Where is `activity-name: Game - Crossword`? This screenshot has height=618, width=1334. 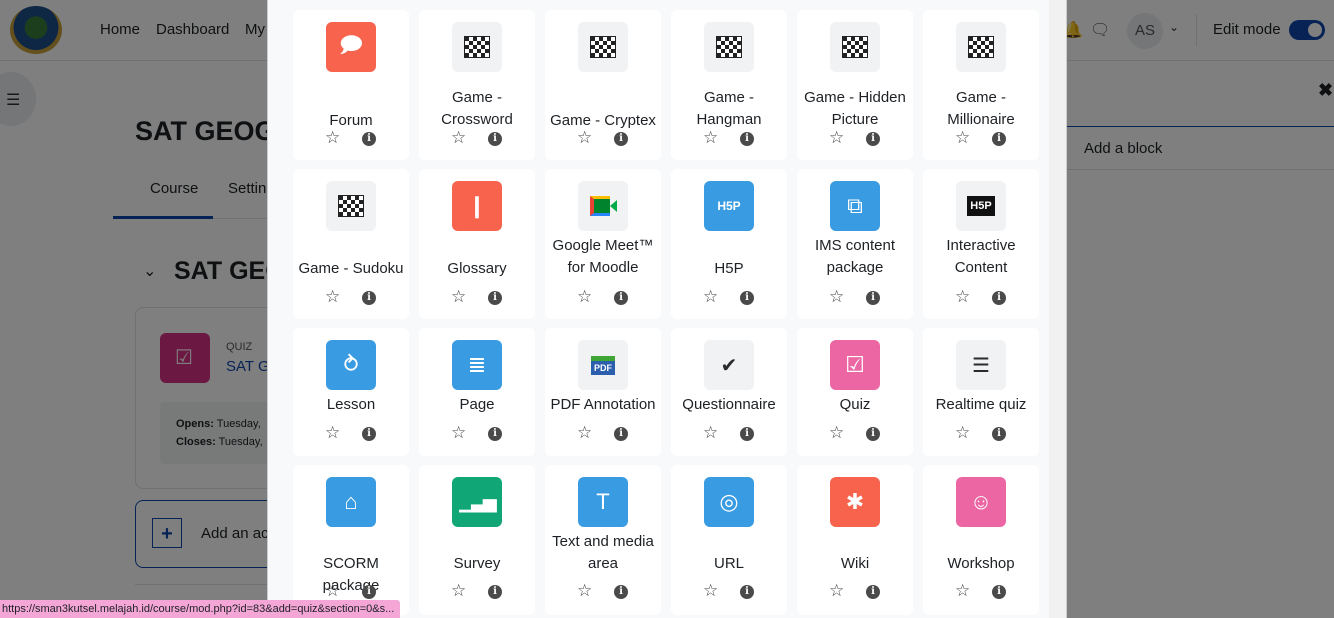
activity-name: Game - Crossword is located at coordinates (477, 108).